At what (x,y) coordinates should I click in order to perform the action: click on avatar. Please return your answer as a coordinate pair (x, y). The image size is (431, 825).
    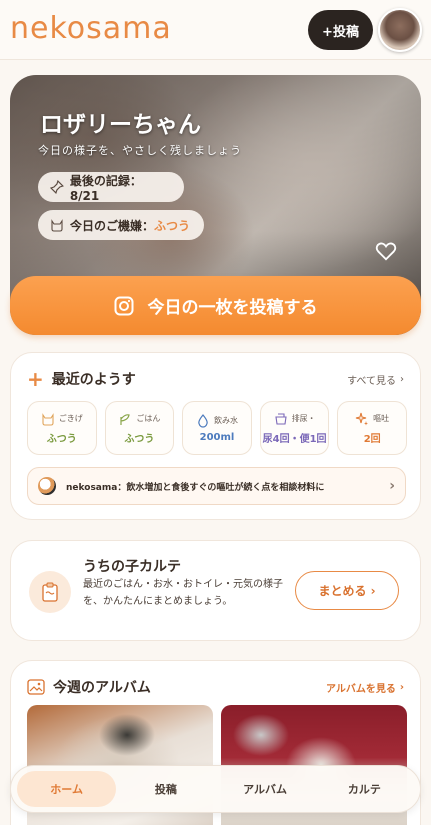
    Looking at the image, I should click on (400, 30).